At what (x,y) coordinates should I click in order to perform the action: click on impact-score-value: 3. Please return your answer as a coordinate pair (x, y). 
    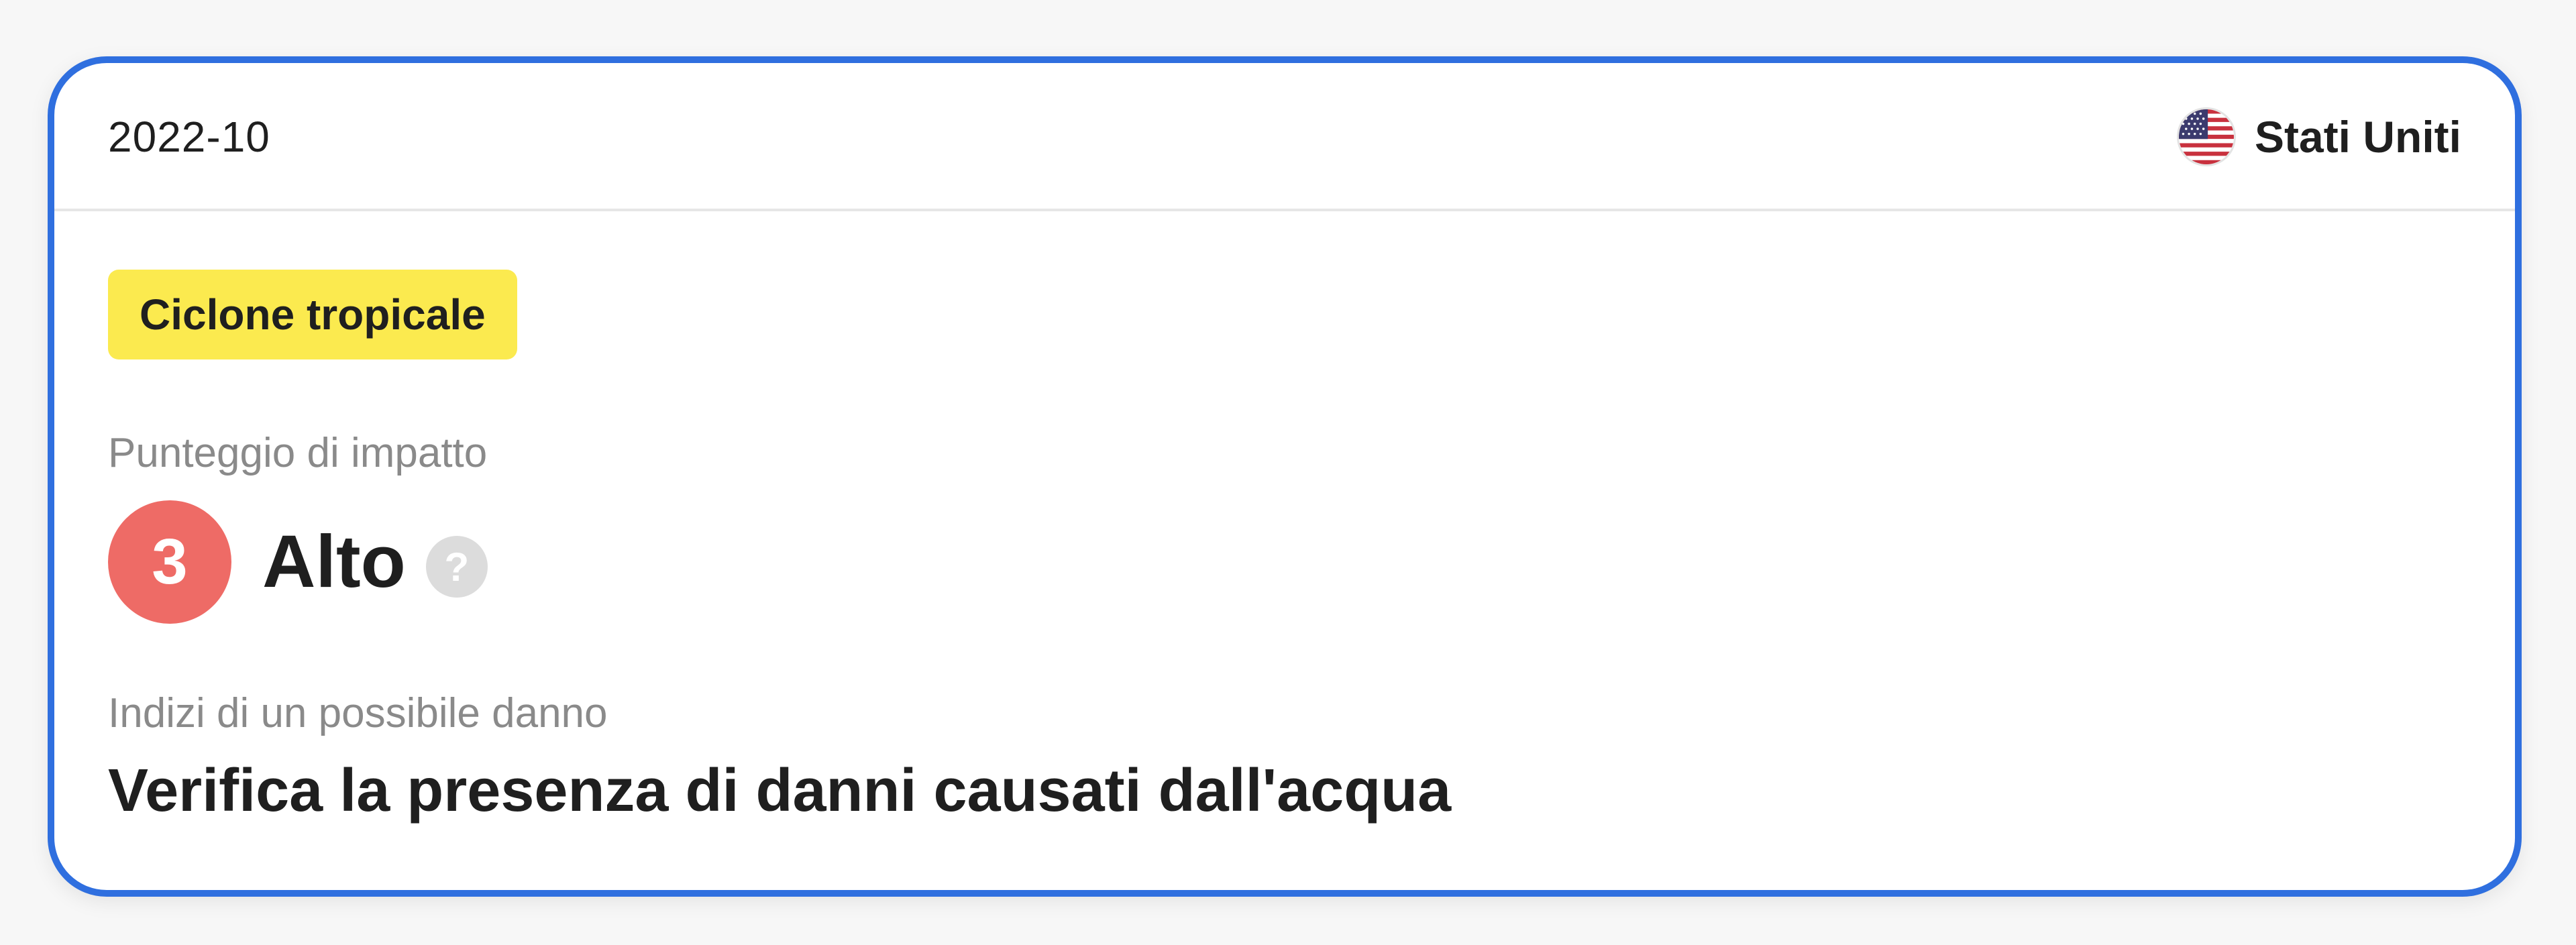
    Looking at the image, I should click on (169, 562).